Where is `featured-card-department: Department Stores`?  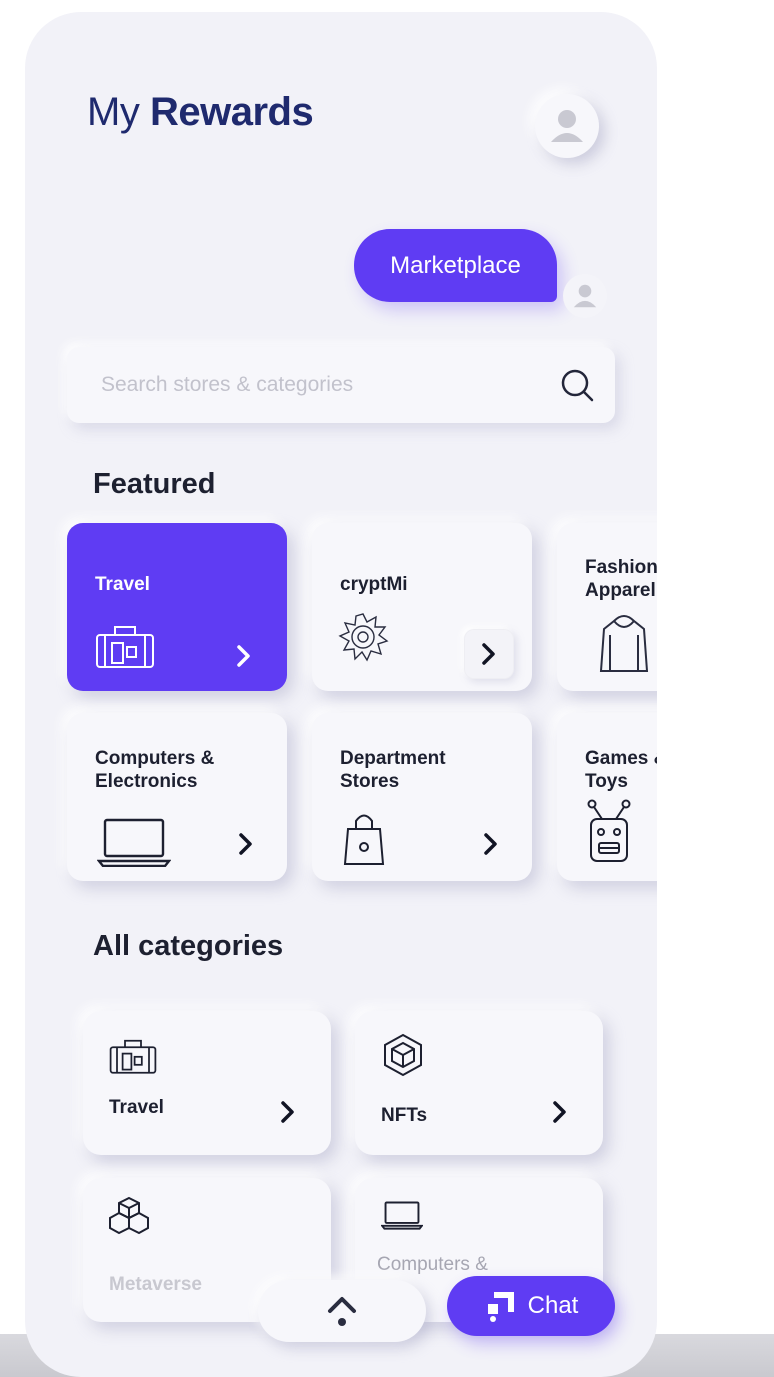
featured-card-department: Department Stores is located at coordinates (422, 797).